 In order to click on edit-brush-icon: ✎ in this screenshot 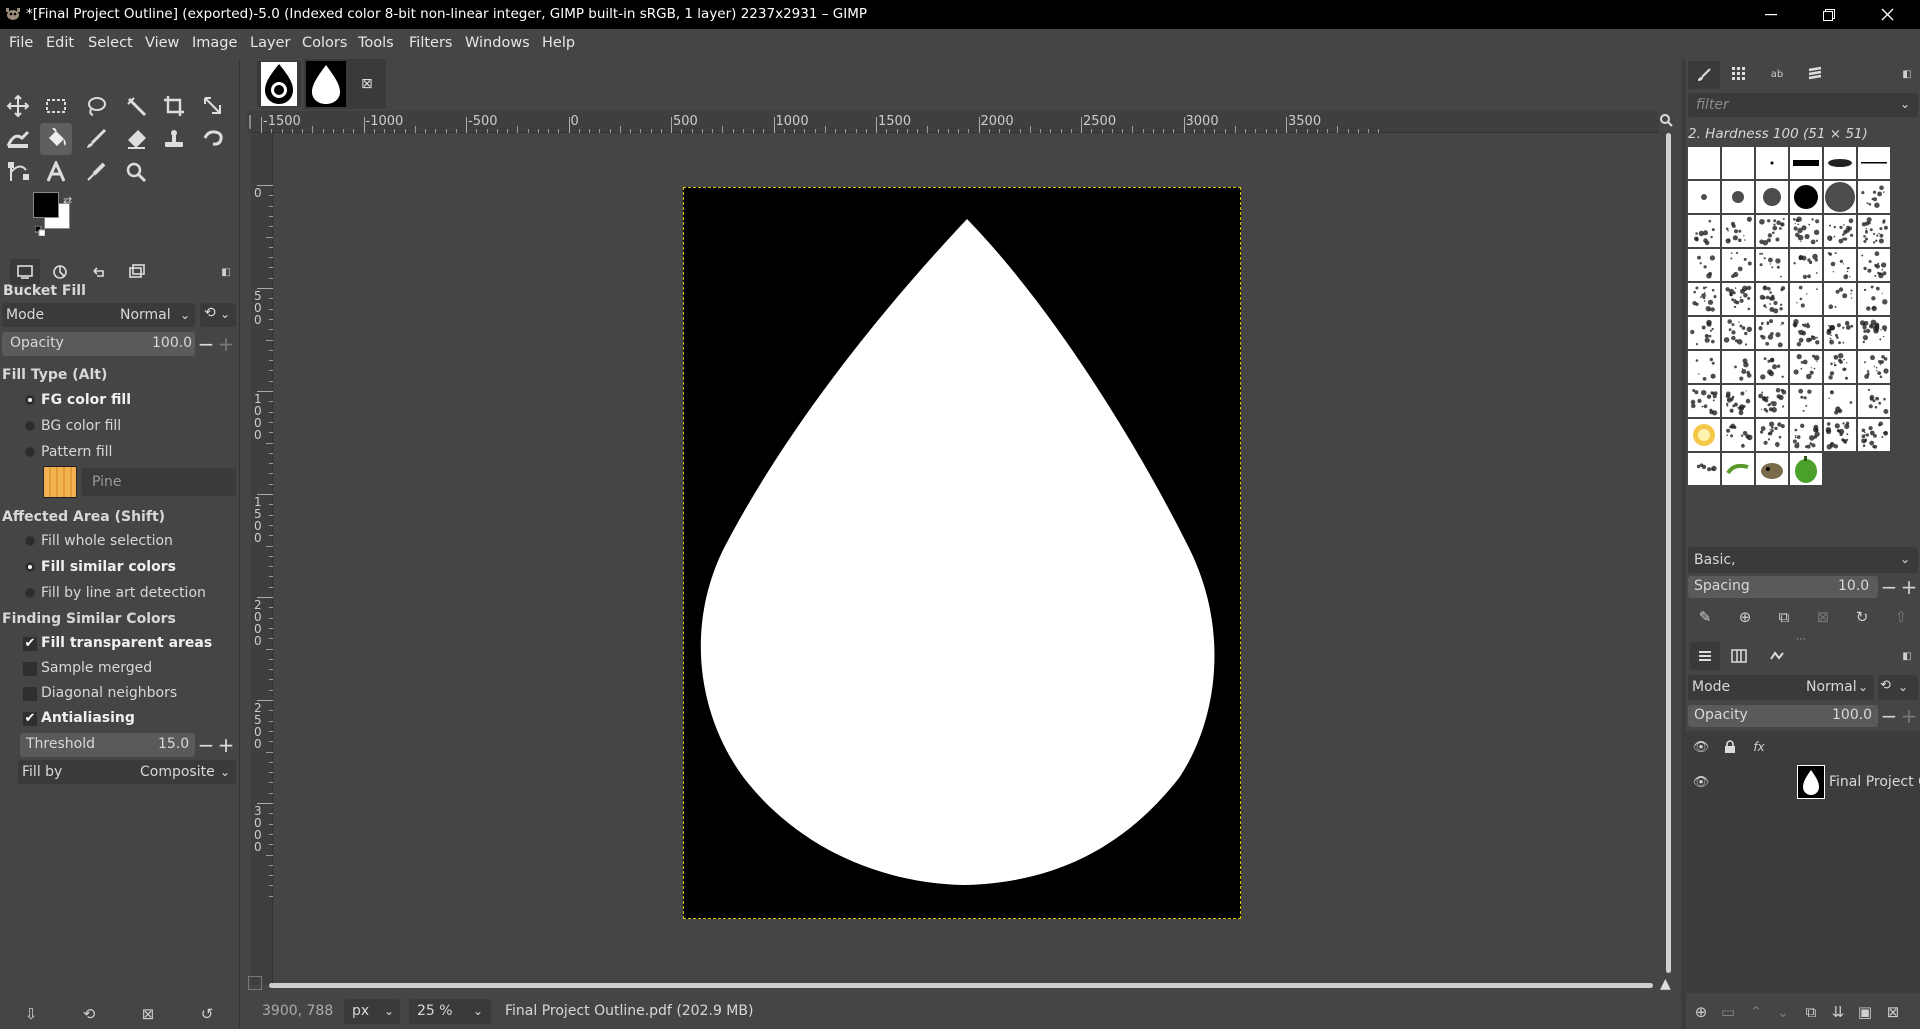, I will do `click(1705, 617)`.